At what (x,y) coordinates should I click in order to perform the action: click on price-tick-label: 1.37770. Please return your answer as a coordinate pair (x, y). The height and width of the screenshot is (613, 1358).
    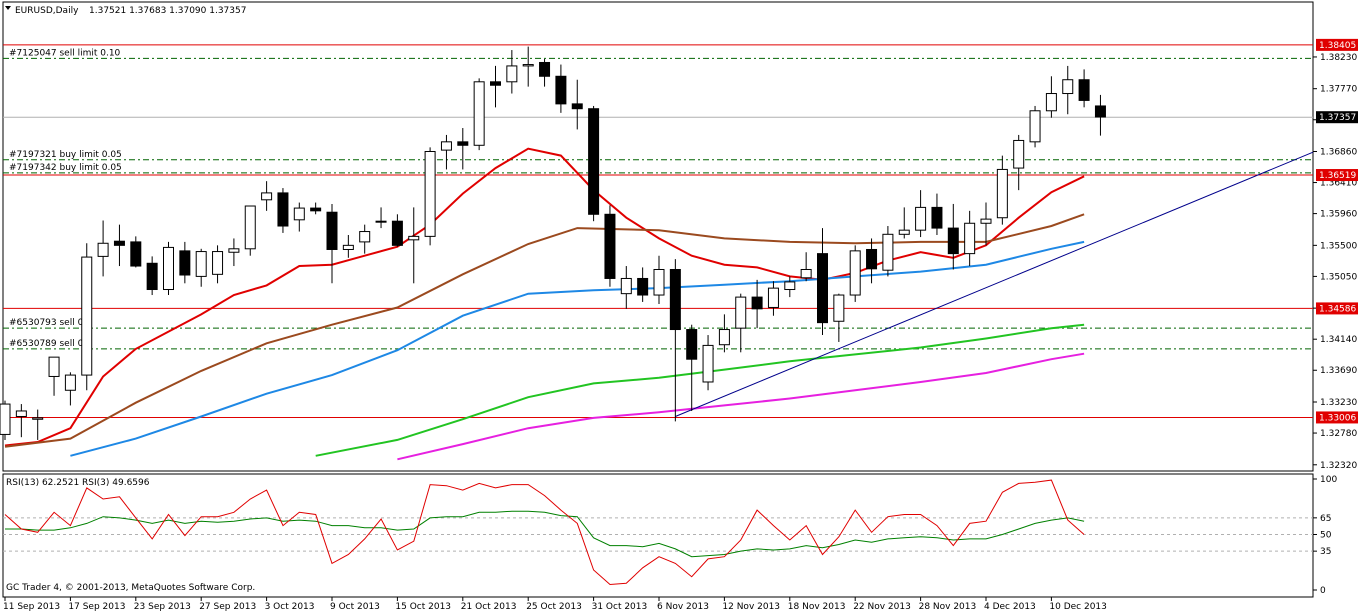
    Looking at the image, I should click on (1338, 90).